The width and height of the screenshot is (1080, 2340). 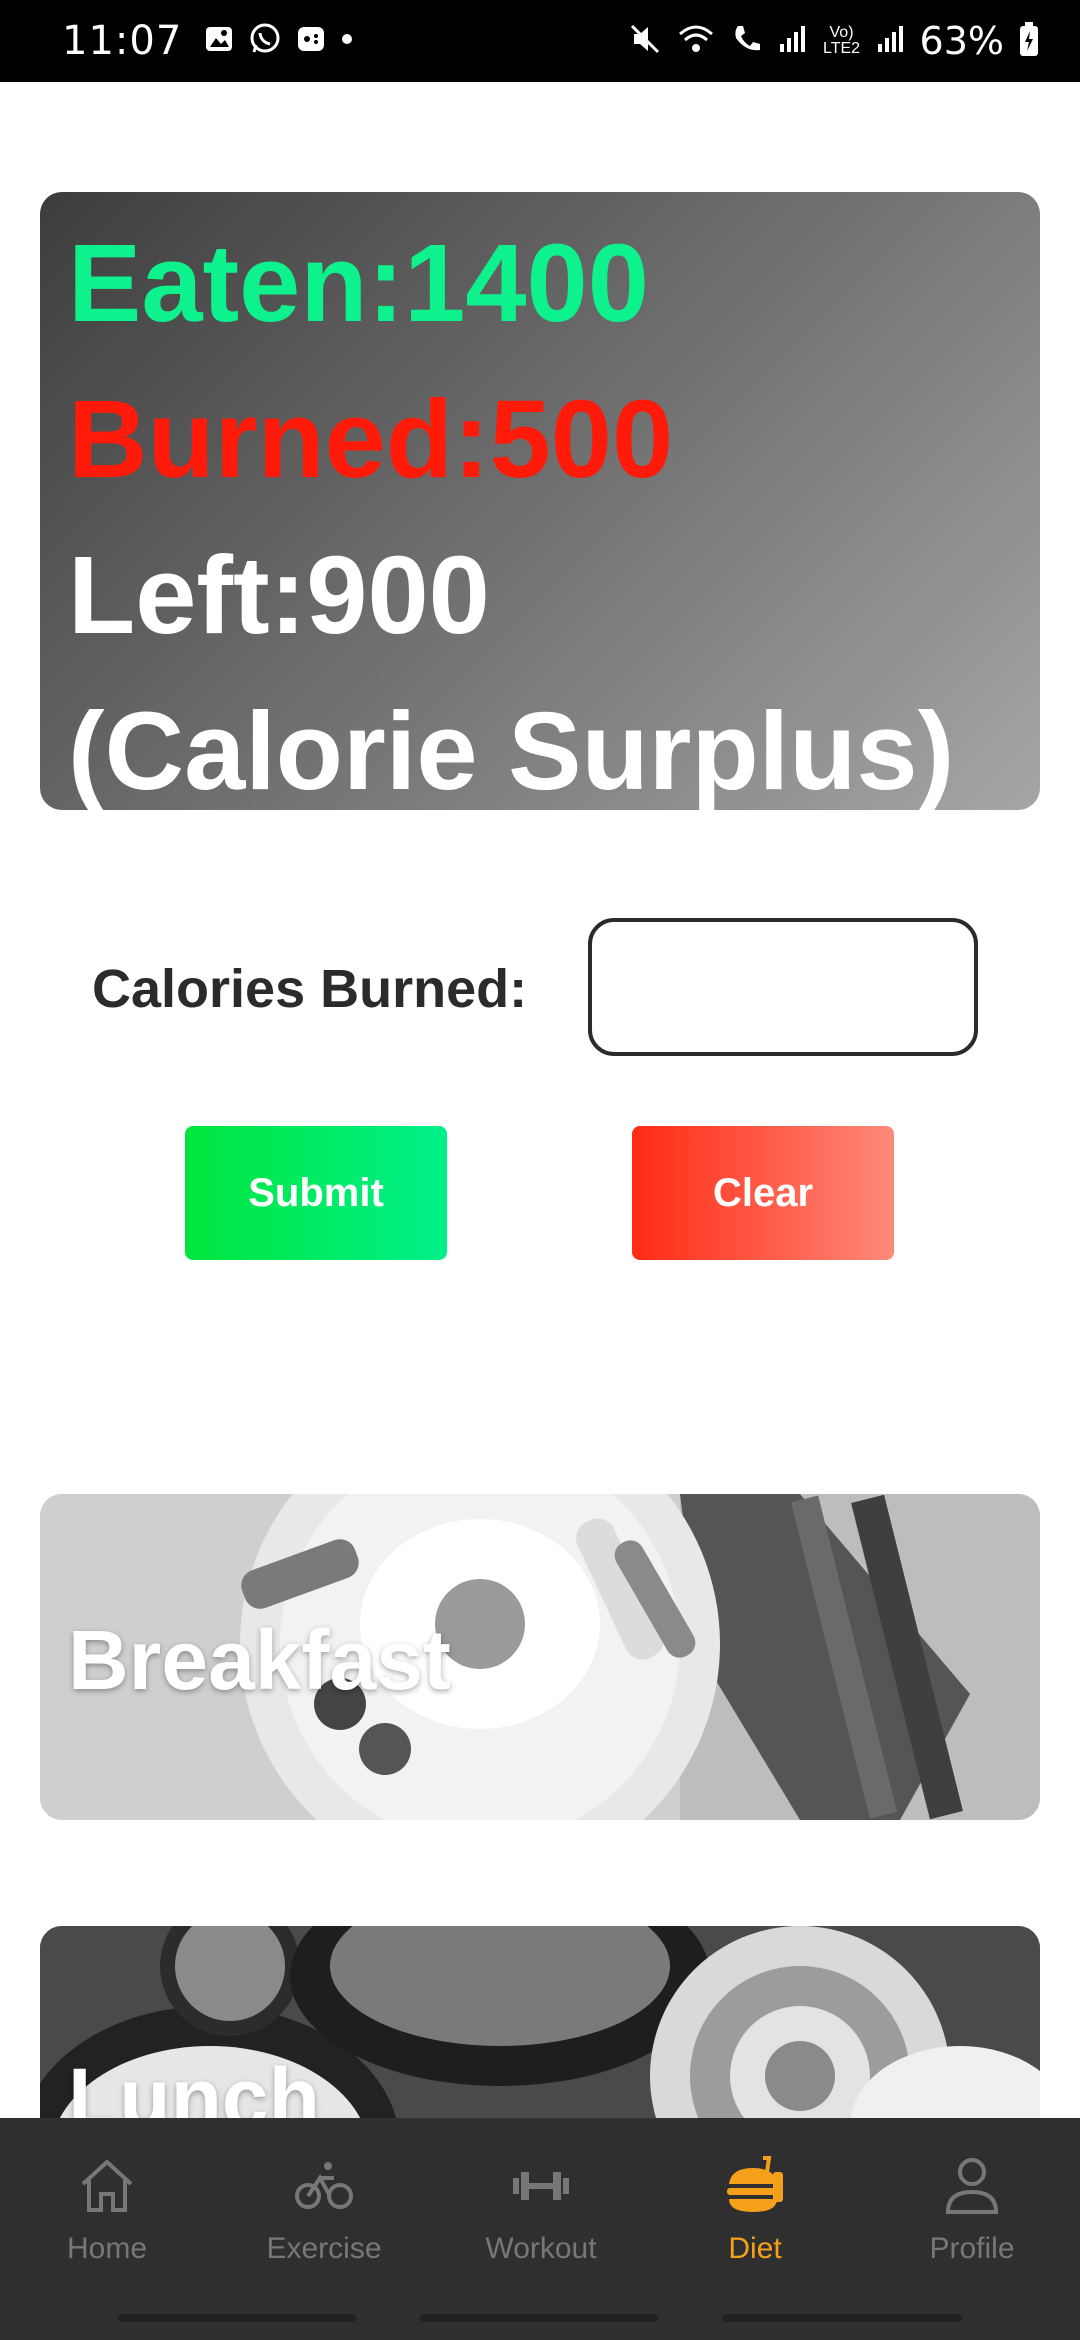 What do you see at coordinates (324, 2210) in the screenshot?
I see `nav-exercise: Exercise` at bounding box center [324, 2210].